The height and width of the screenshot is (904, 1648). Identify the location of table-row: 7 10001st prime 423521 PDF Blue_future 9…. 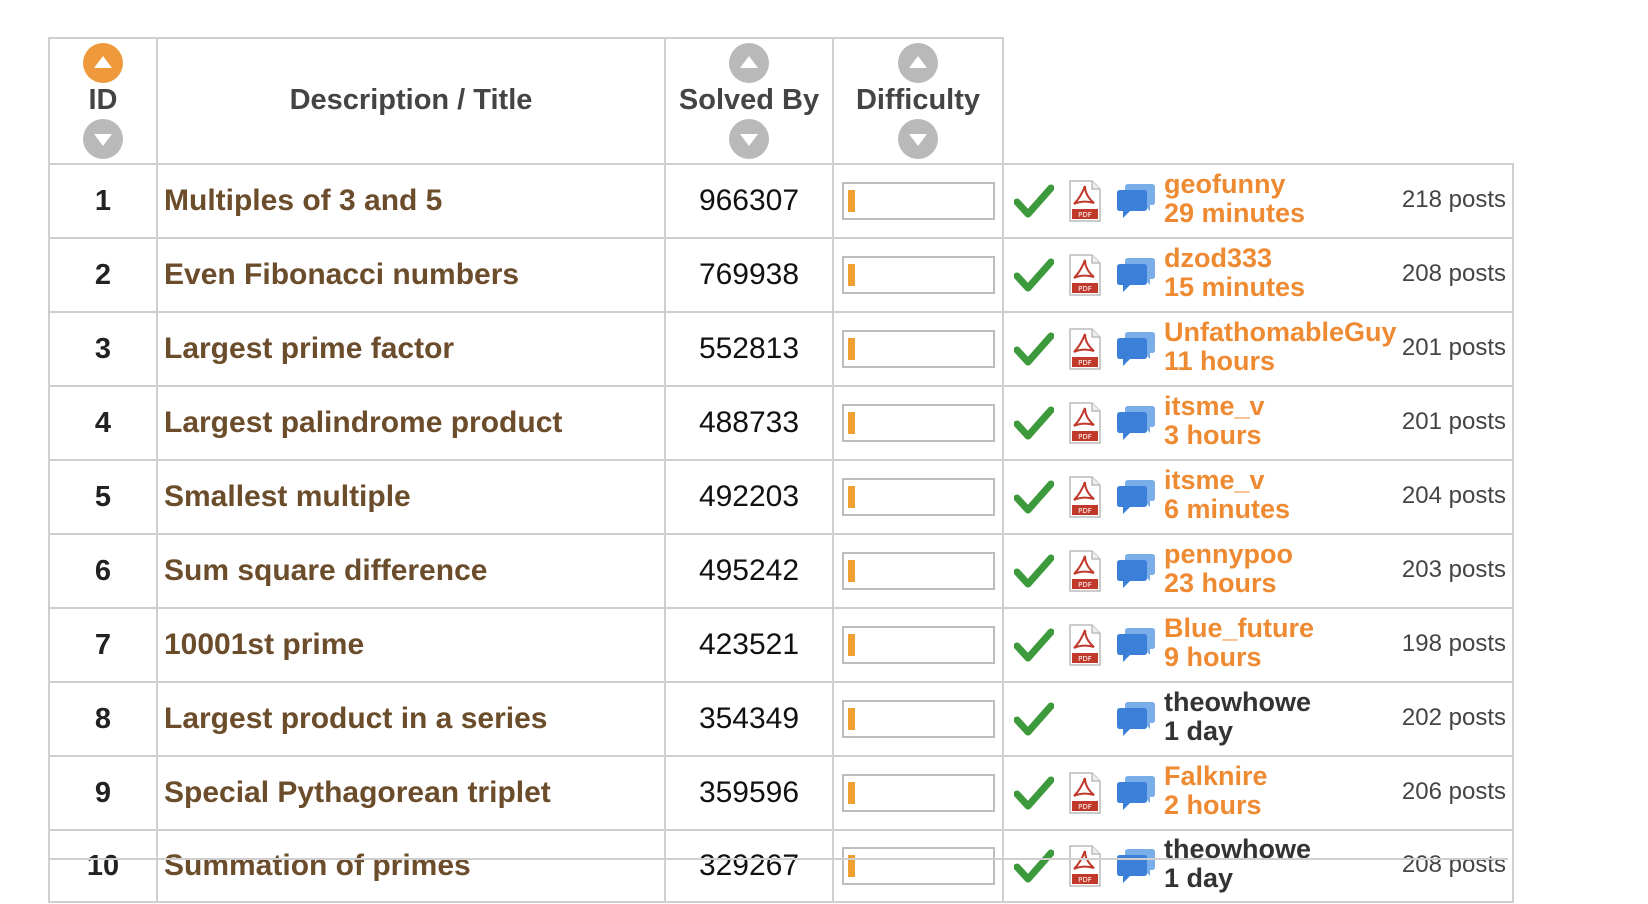
(781, 645).